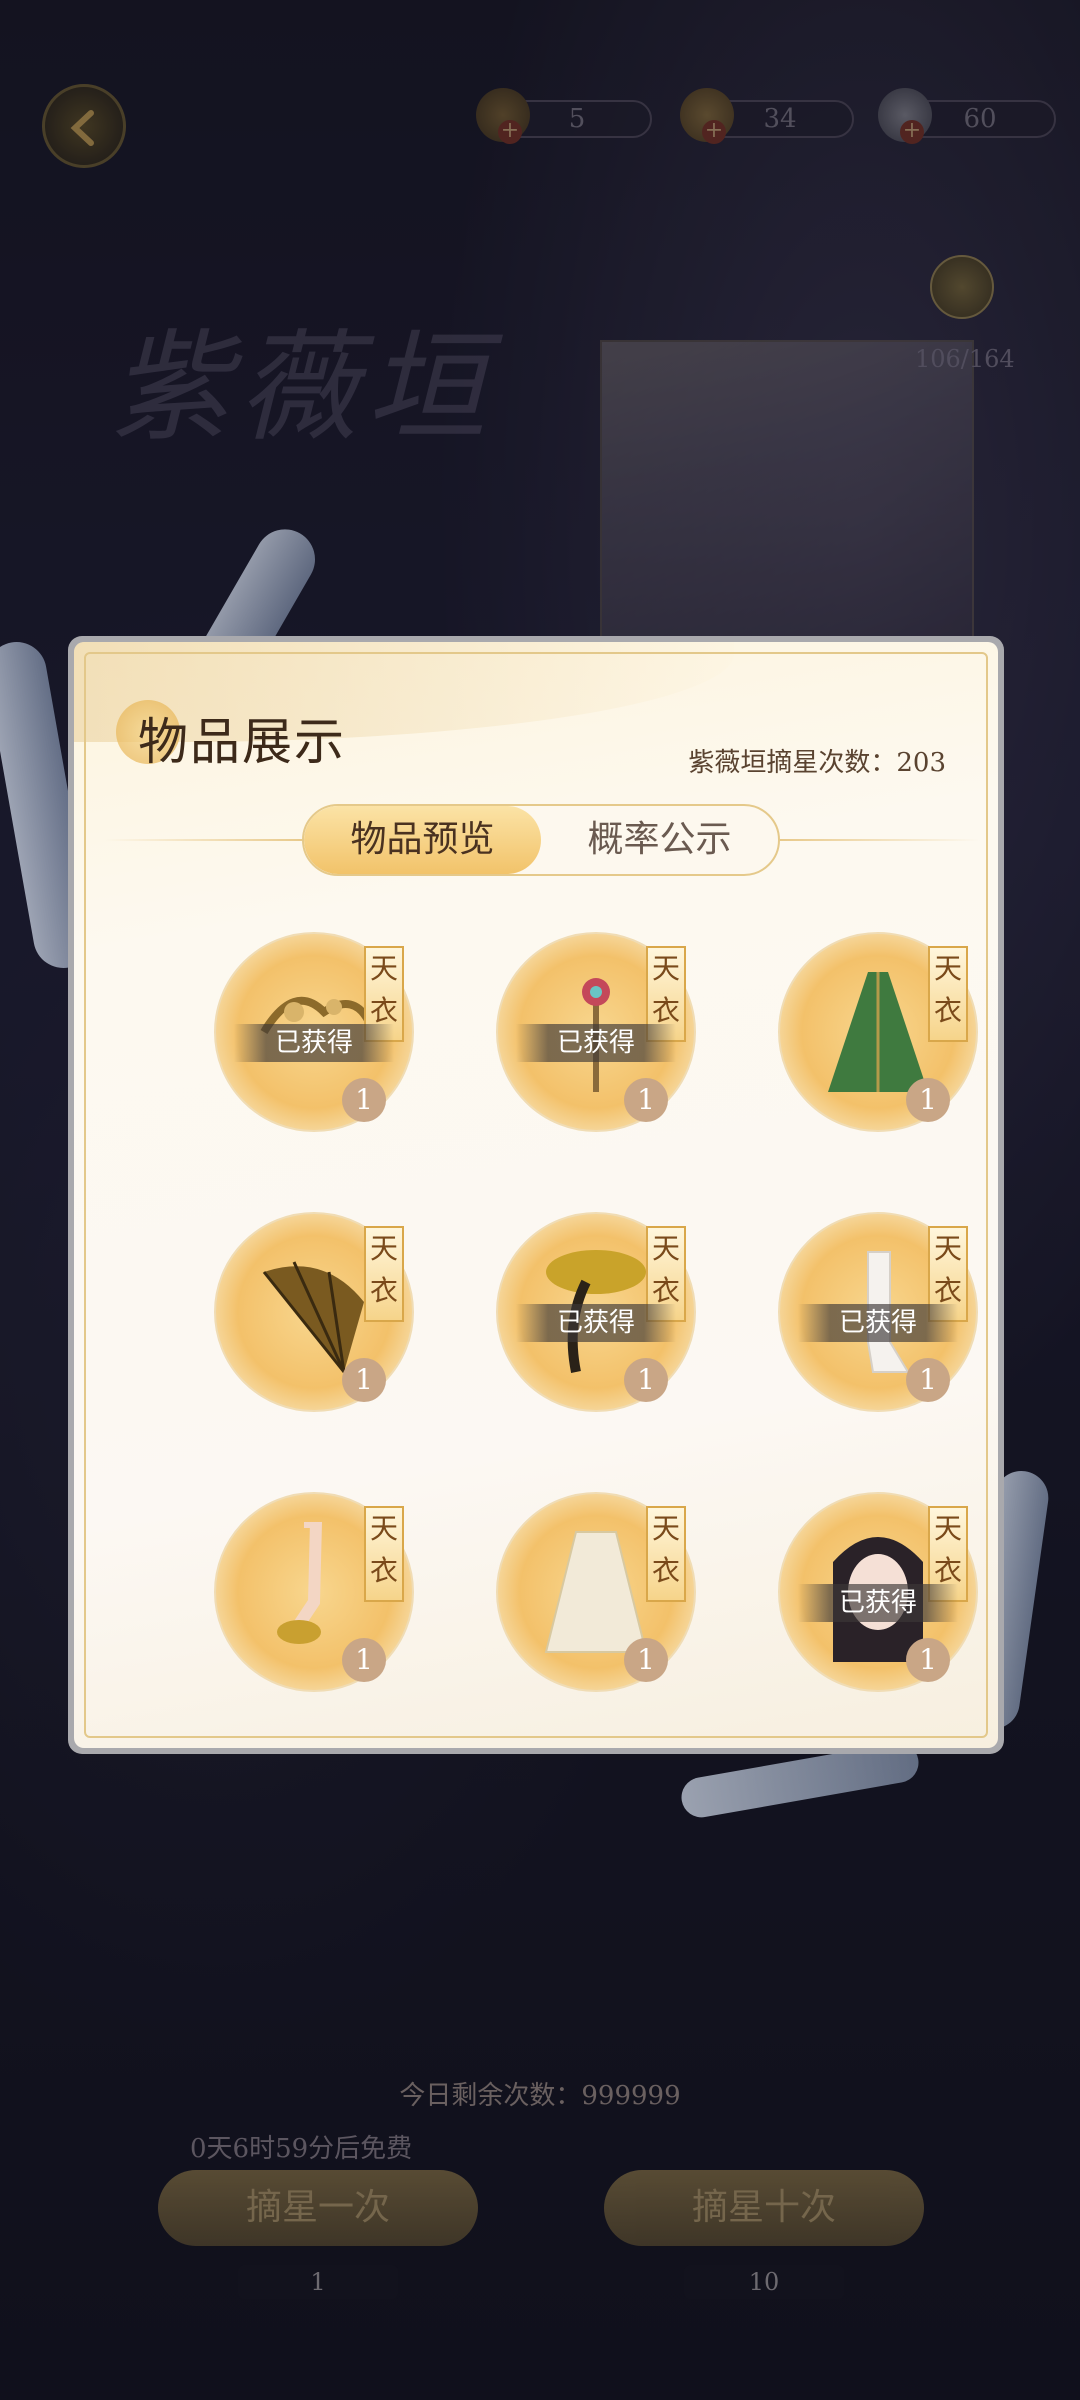  What do you see at coordinates (318, 2282) in the screenshot?
I see `cost-one: 1` at bounding box center [318, 2282].